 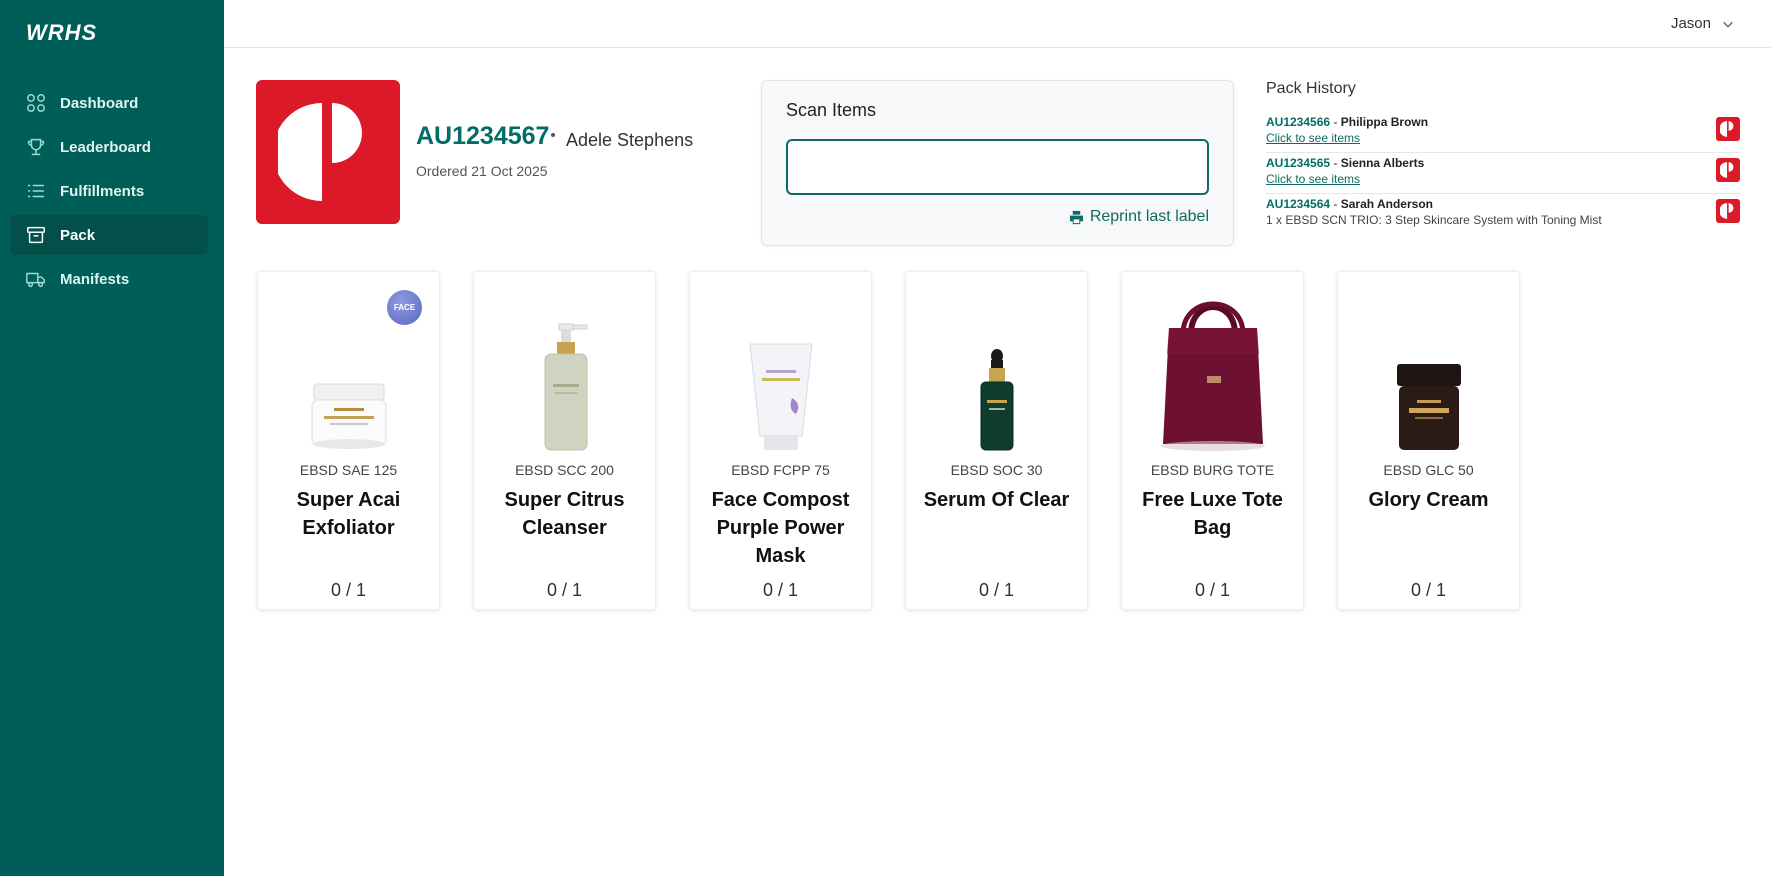 I want to click on sidebar-item-label: Pack, so click(x=78, y=235).